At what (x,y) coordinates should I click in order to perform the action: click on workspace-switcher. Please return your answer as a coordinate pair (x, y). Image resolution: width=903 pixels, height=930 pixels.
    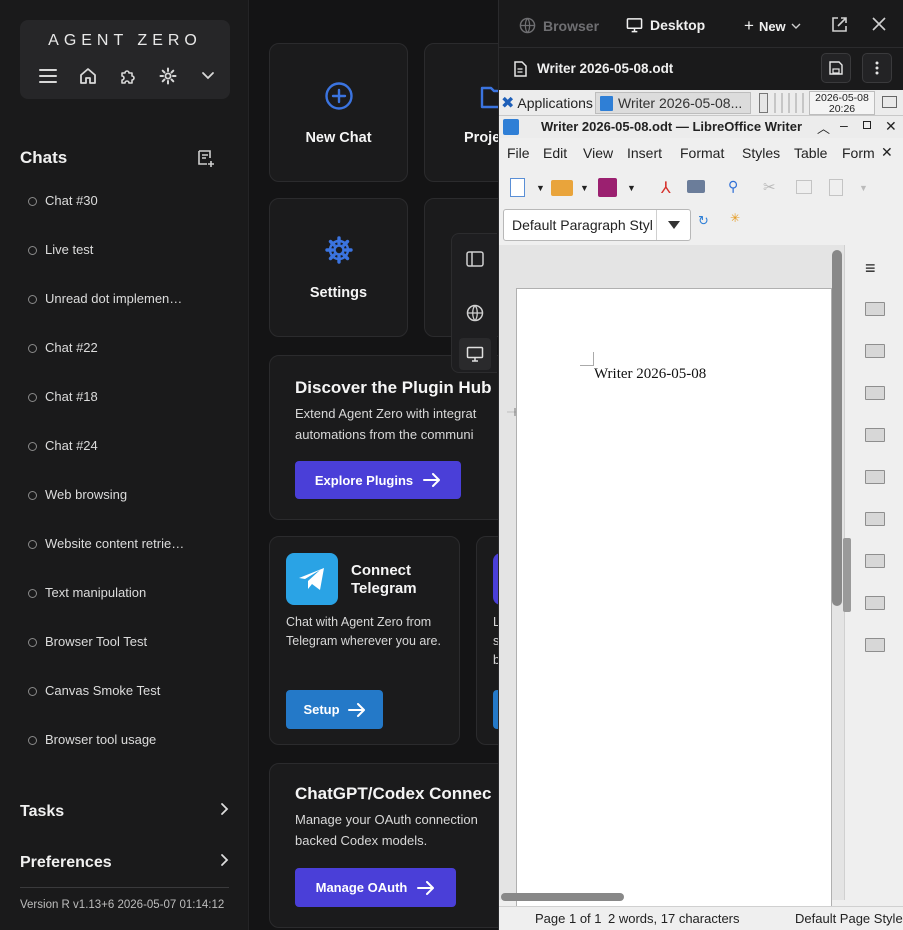
    Looking at the image, I should click on (763, 103).